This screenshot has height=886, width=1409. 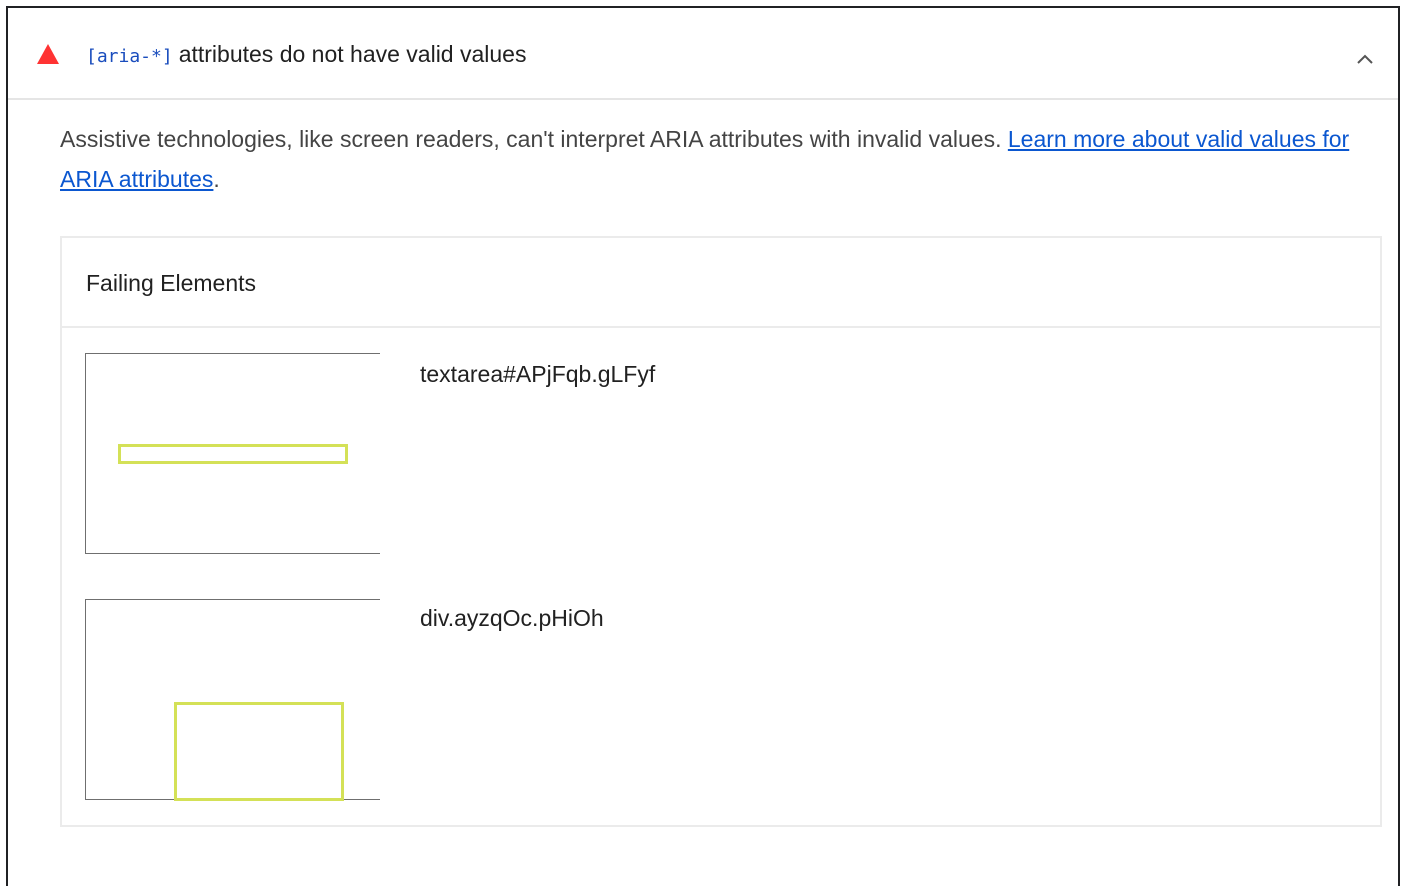 I want to click on table-header: Failing Elements, so click(x=721, y=283).